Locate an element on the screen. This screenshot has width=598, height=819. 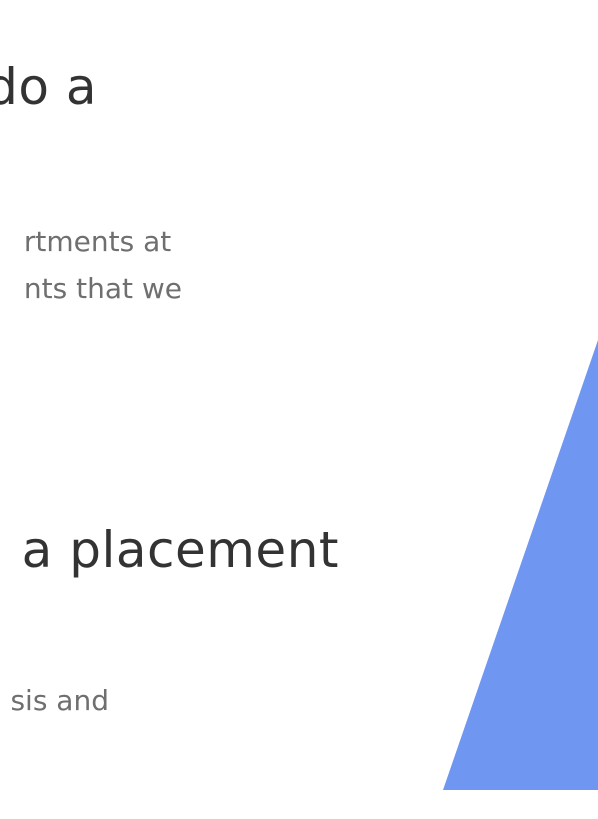
paragraph-line: sis and is located at coordinates (59, 700).